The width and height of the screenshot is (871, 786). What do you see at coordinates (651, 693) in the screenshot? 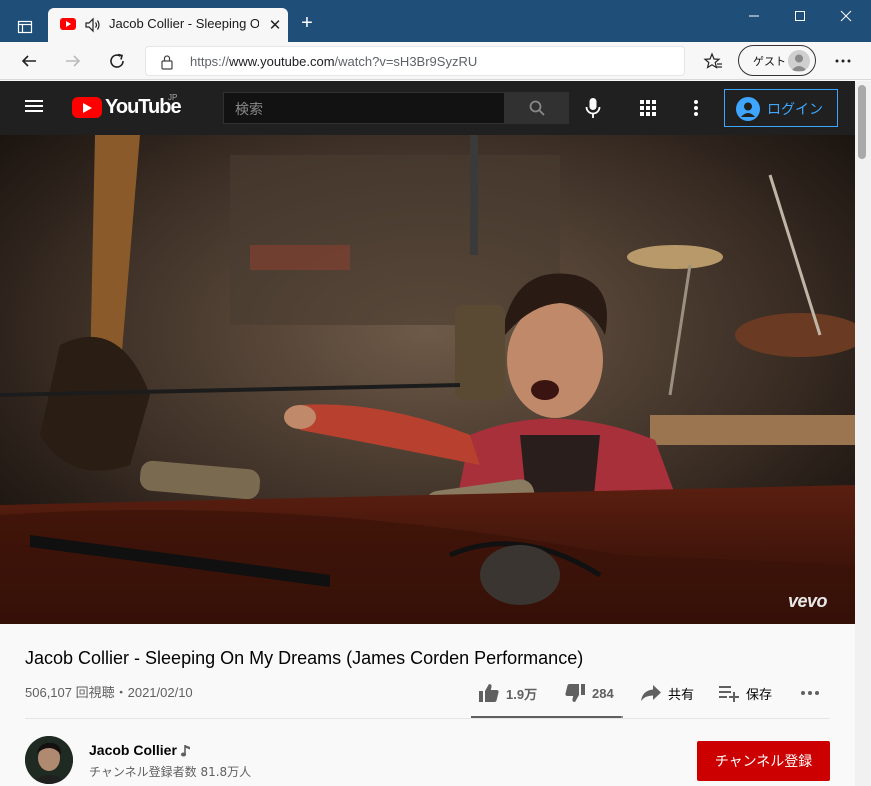
I see `share-icon` at bounding box center [651, 693].